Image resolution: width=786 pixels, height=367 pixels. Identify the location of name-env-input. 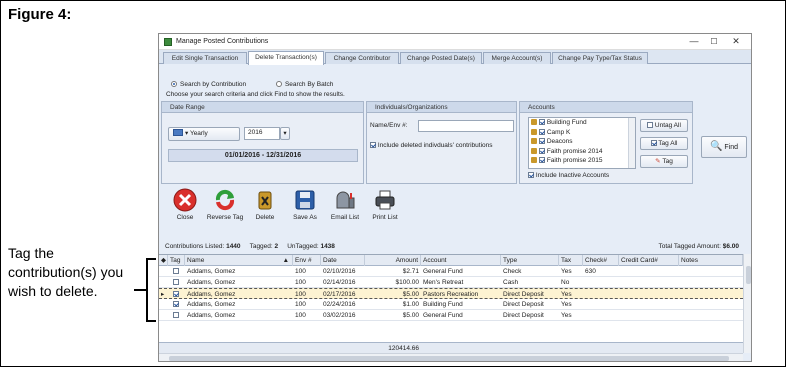
(466, 126).